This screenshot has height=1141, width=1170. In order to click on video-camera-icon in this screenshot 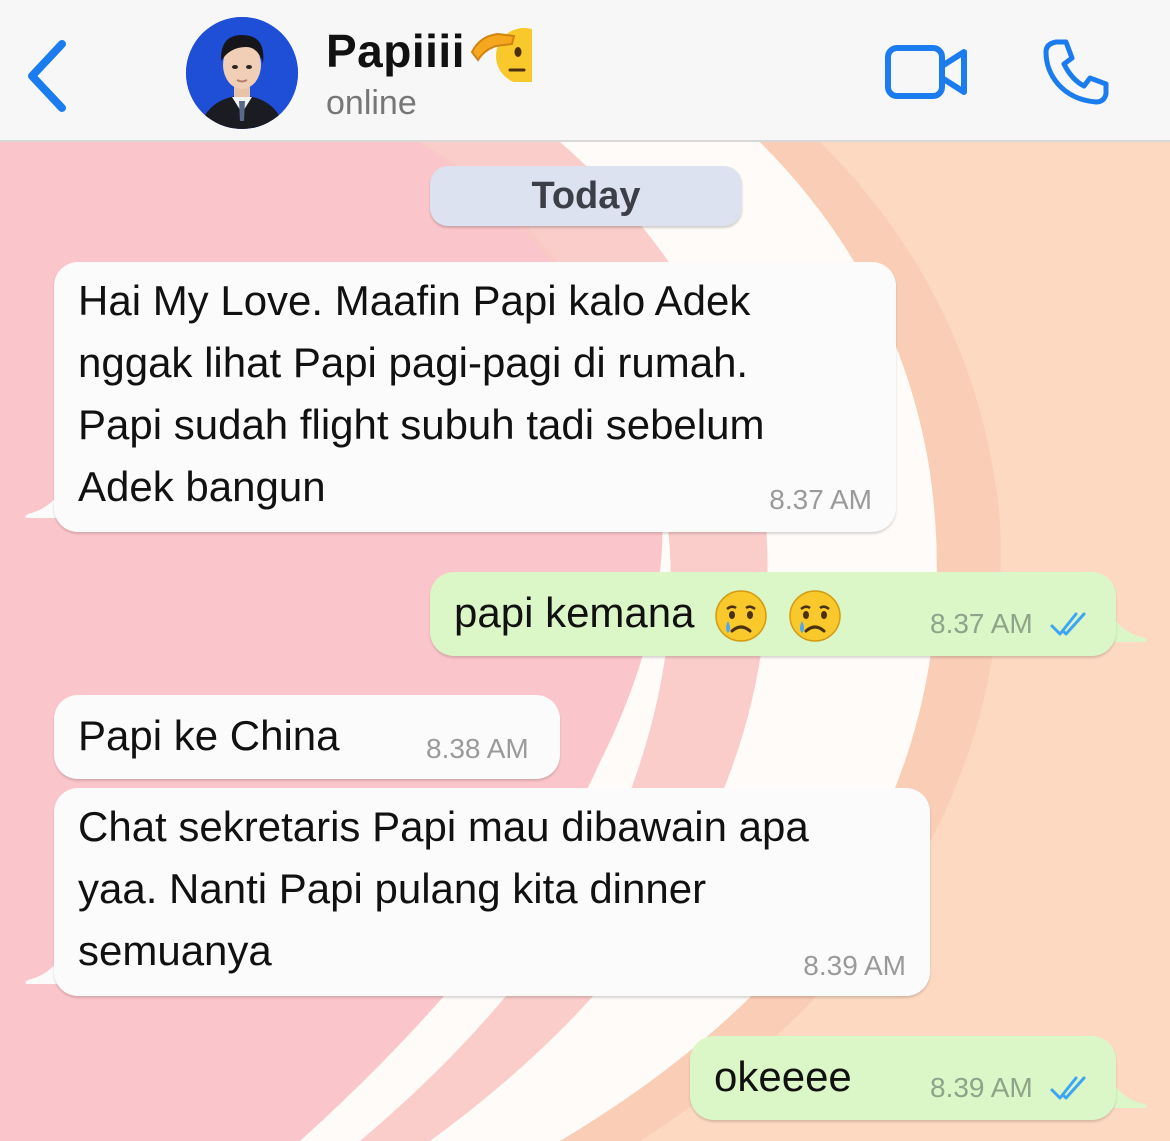, I will do `click(926, 72)`.